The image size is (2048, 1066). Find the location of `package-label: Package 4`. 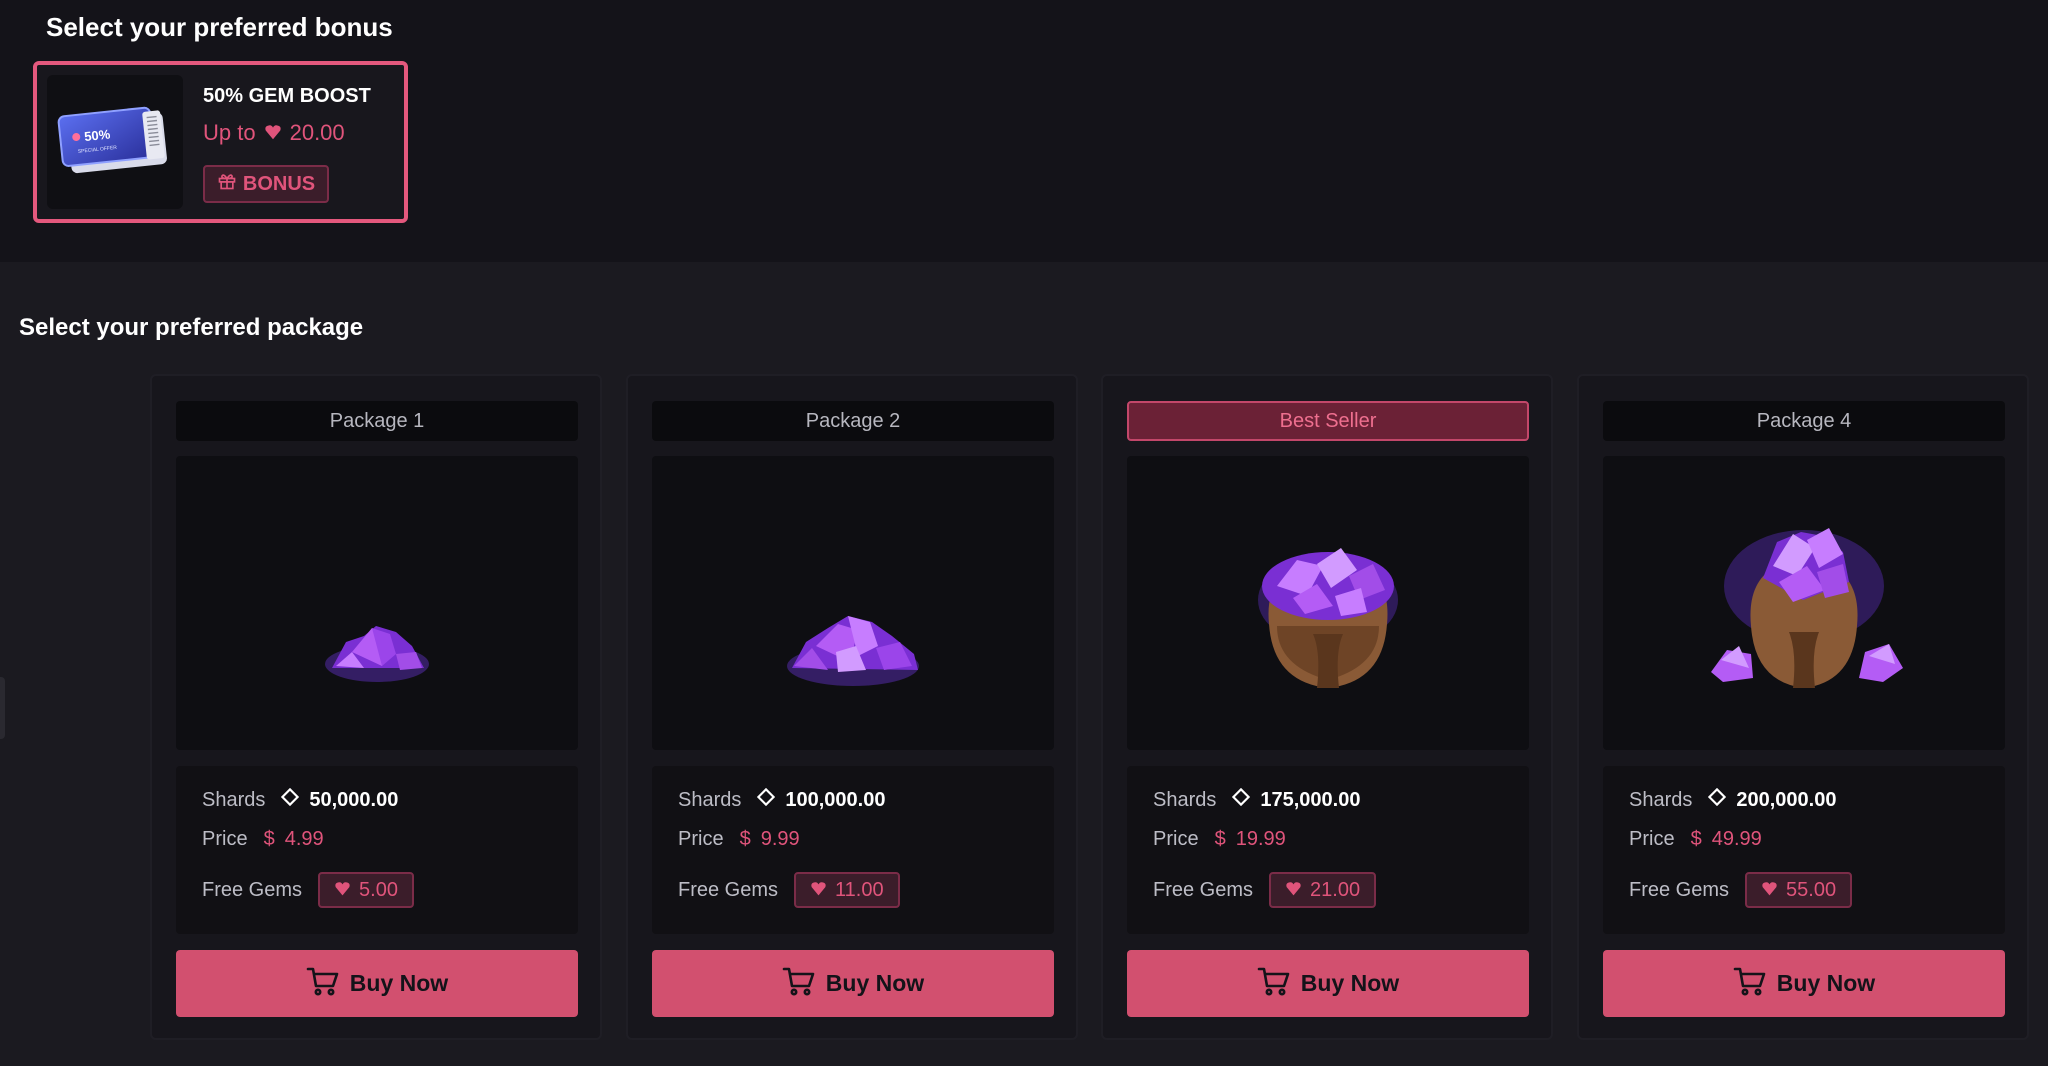

package-label: Package 4 is located at coordinates (1804, 421).